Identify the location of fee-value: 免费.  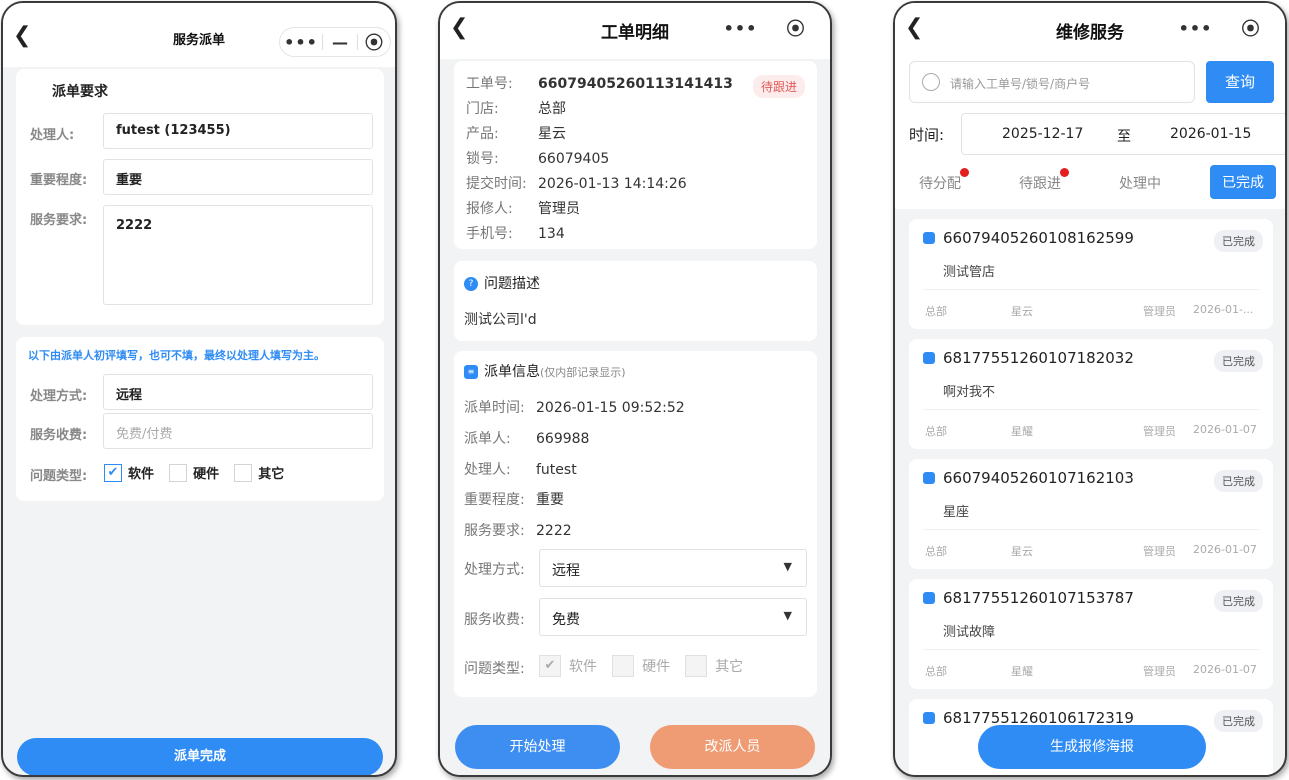
(566, 620).